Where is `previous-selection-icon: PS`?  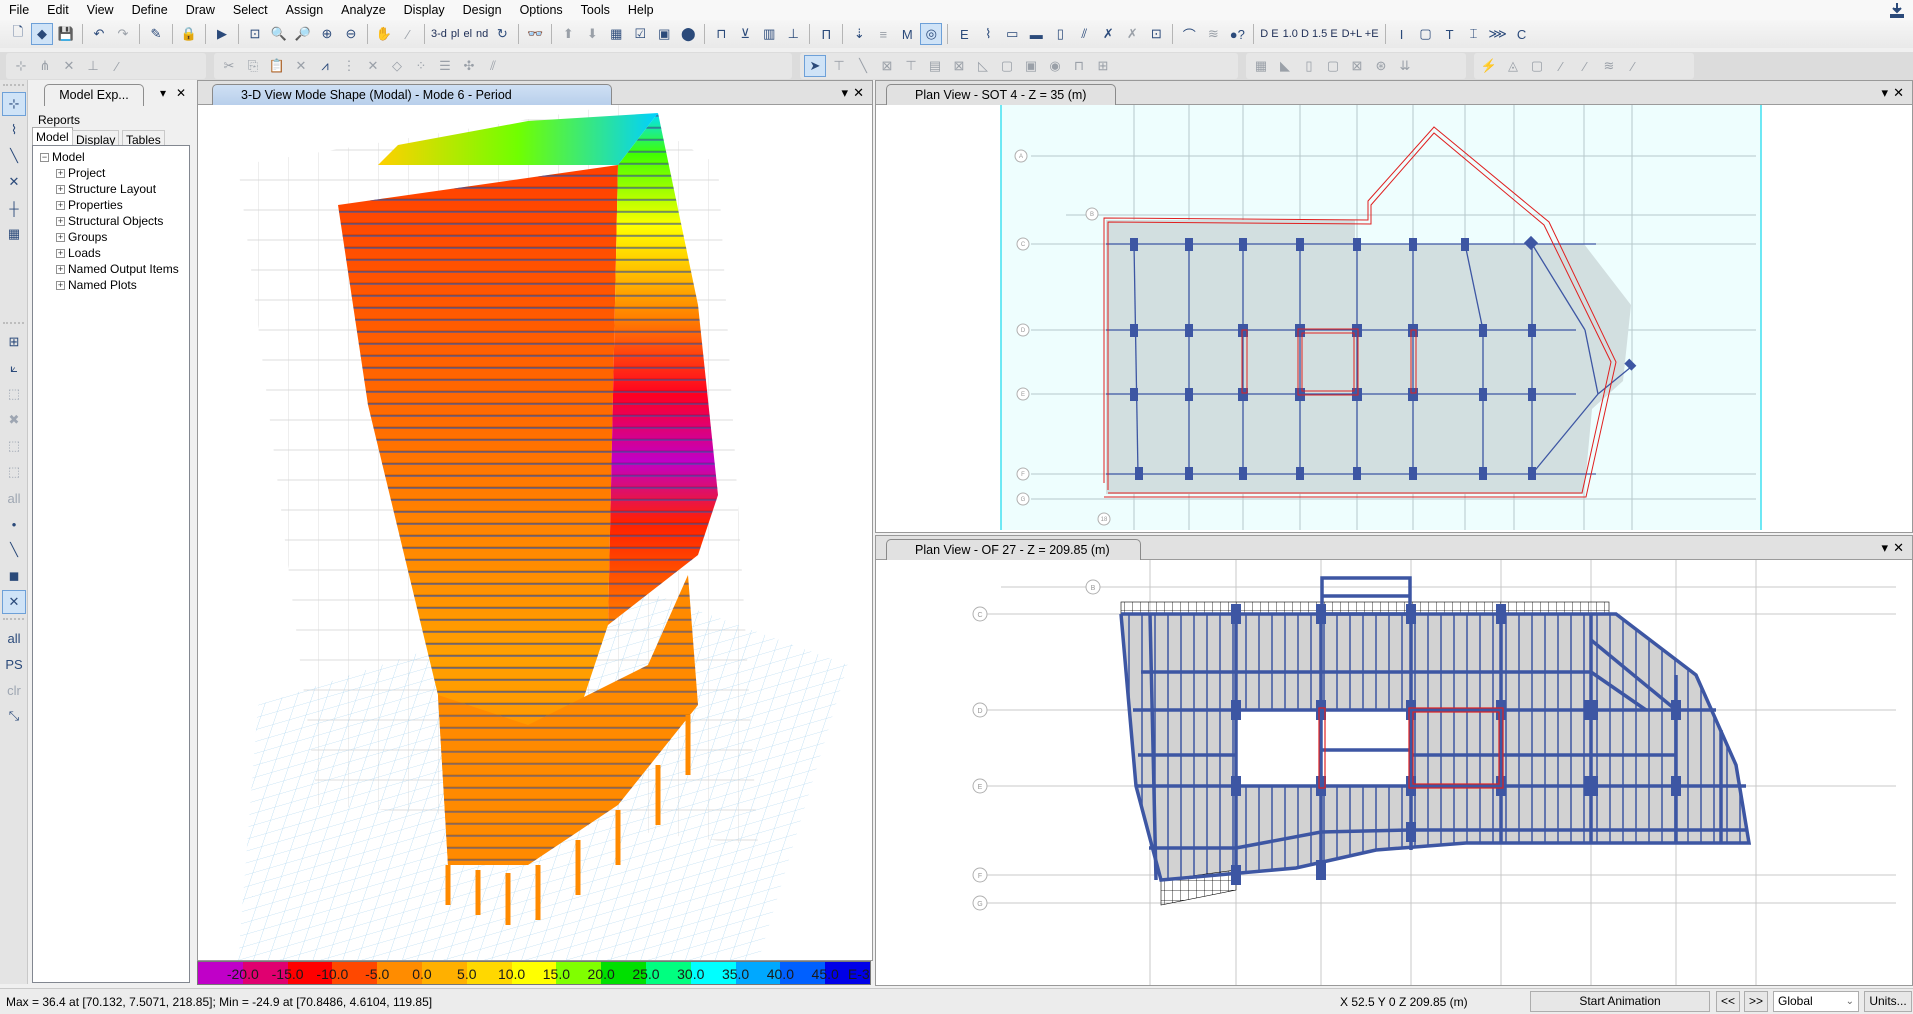
previous-selection-icon: PS is located at coordinates (14, 664).